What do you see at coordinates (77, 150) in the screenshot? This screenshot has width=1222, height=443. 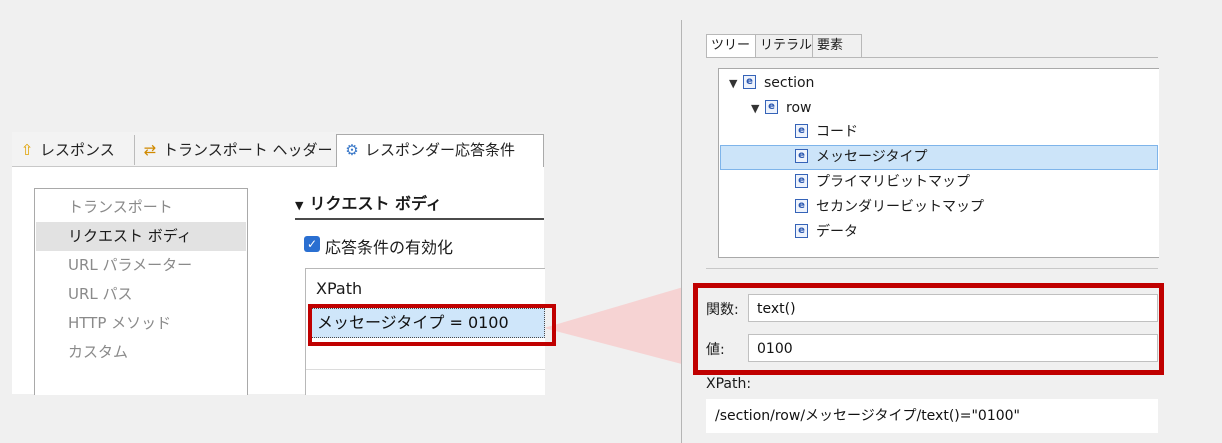 I see `tab-label: レスポンス` at bounding box center [77, 150].